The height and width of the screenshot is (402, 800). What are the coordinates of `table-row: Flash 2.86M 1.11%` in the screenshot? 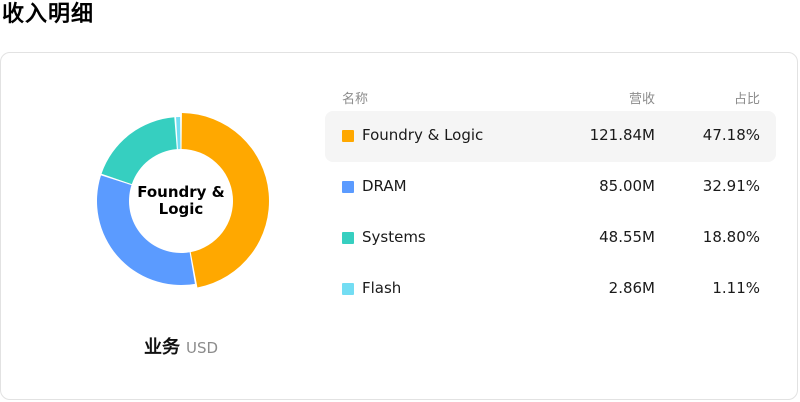 It's located at (550, 289).